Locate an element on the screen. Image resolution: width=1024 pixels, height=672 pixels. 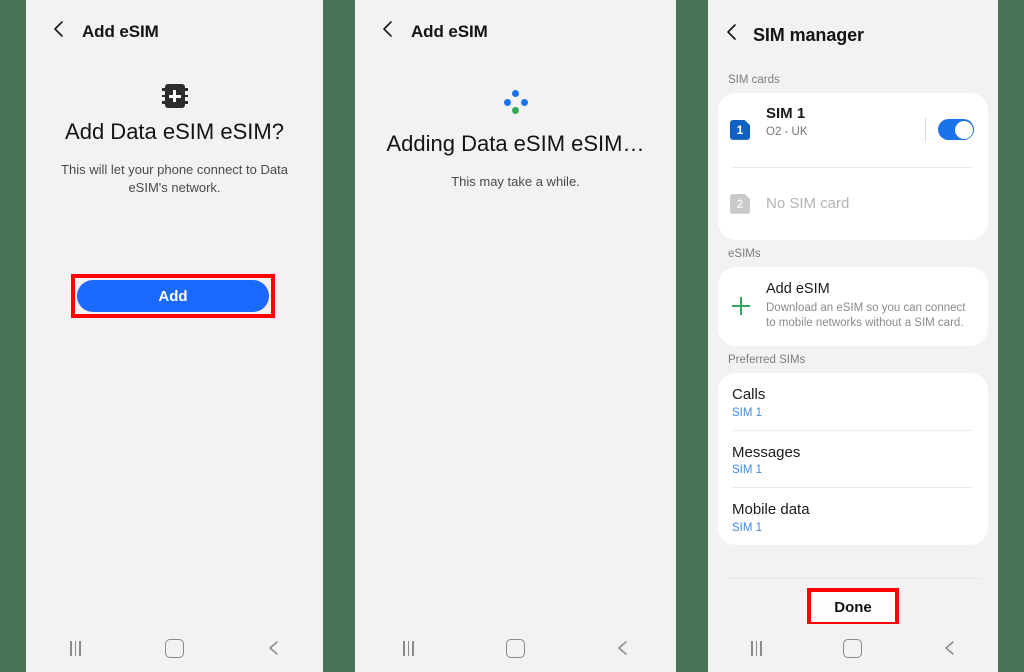
done-button-highlight: Done is located at coordinates (853, 607).